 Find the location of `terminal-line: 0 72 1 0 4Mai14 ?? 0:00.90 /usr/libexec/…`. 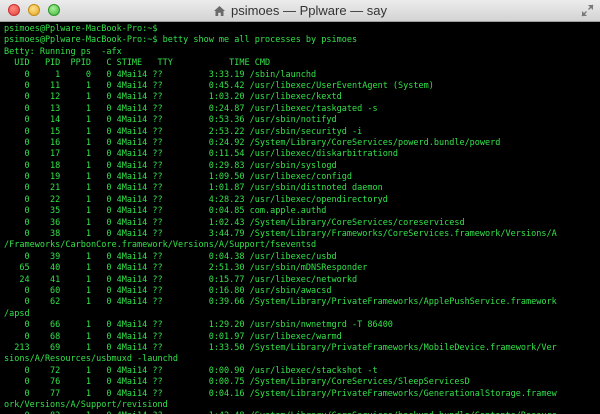

terminal-line: 0 72 1 0 4Mai14 ?? 0:00.90 /usr/libexec/… is located at coordinates (191, 370).